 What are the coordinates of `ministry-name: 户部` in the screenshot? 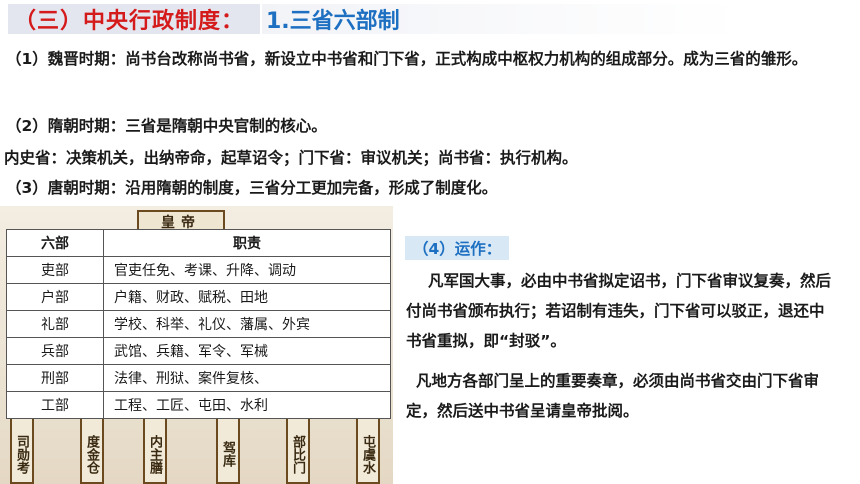 It's located at (55, 297).